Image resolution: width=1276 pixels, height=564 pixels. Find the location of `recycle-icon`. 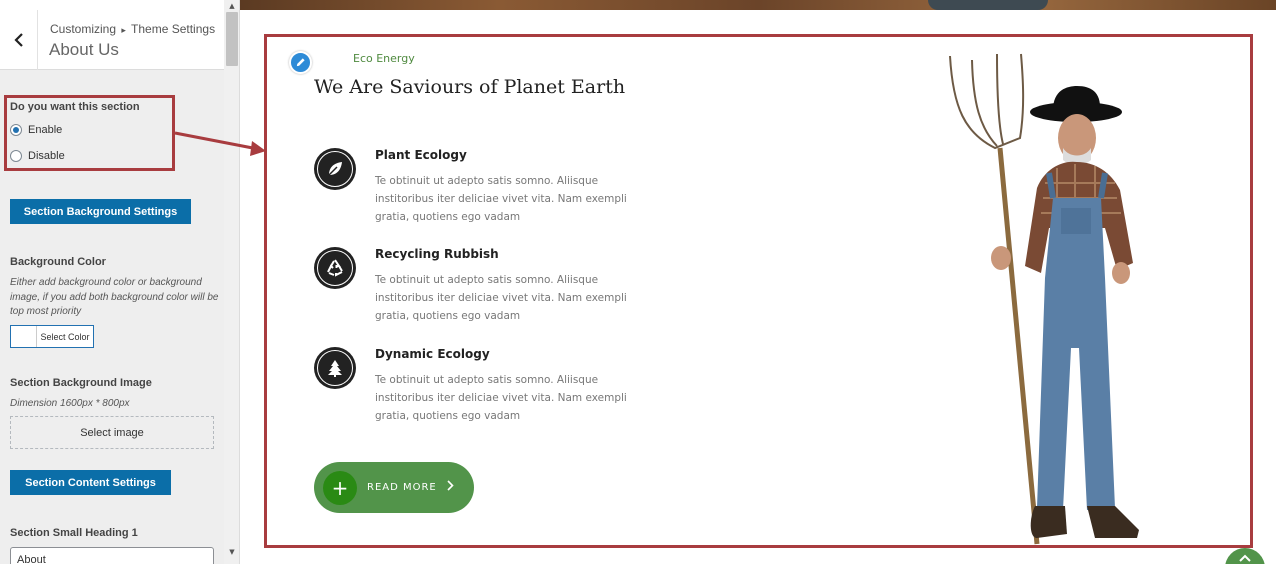

recycle-icon is located at coordinates (335, 268).